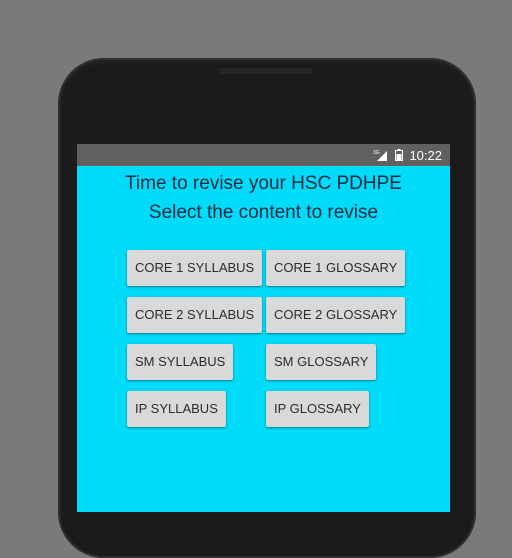 The width and height of the screenshot is (512, 558). Describe the element at coordinates (376, 153) in the screenshot. I see `network-type-label: 3G` at that location.